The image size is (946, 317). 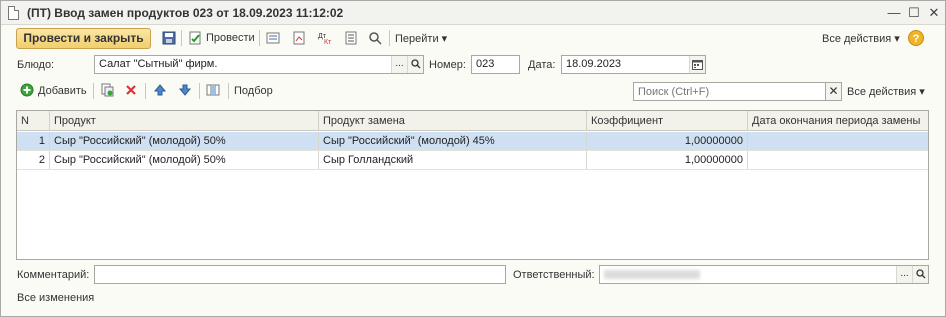 What do you see at coordinates (554, 275) in the screenshot?
I see `responsible-label: Ответственный:` at bounding box center [554, 275].